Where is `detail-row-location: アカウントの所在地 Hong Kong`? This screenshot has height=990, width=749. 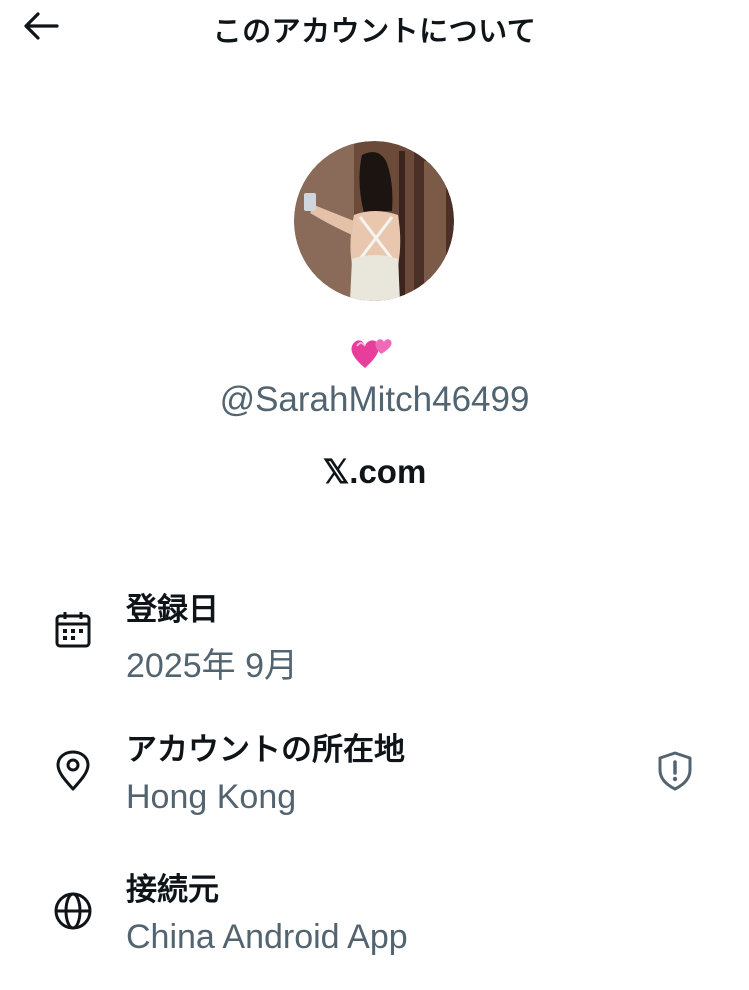
detail-row-location: アカウントの所在地 Hong Kong is located at coordinates (374, 777).